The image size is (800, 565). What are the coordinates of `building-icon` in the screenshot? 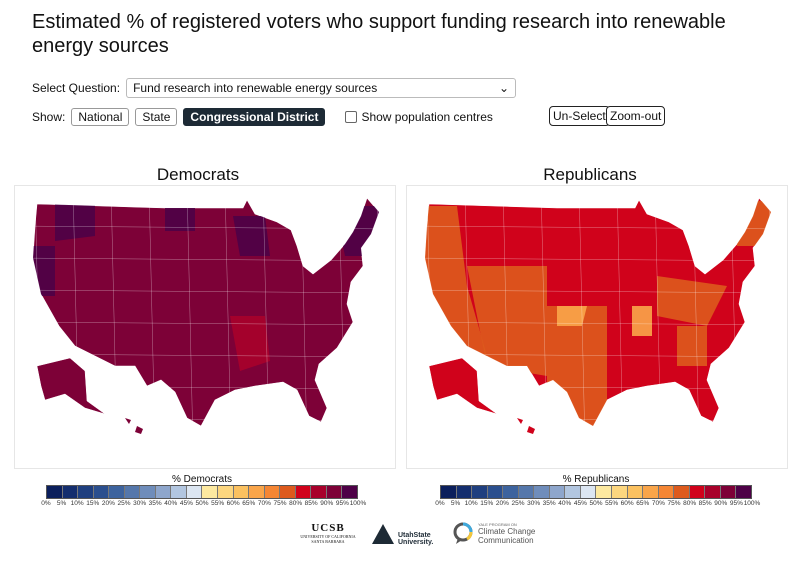 It's located at (383, 534).